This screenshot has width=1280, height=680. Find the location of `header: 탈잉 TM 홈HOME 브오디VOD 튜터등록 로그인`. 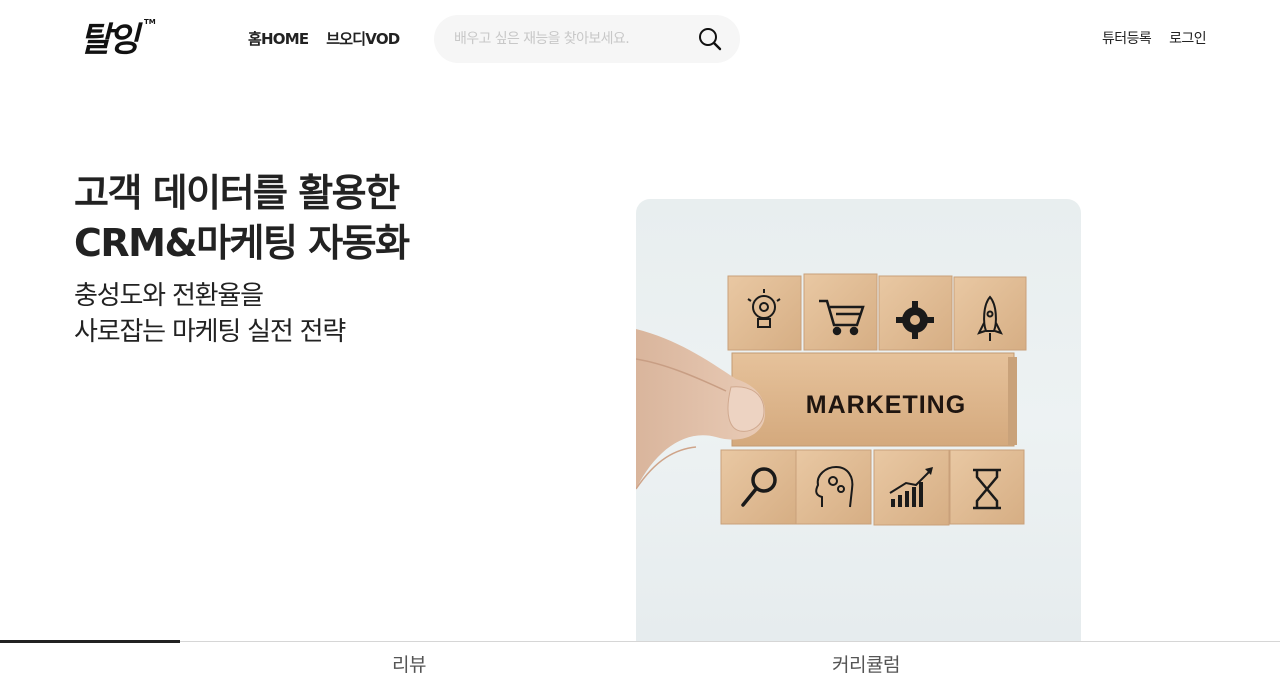

header: 탈잉 TM 홈HOME 브오디VOD 튜터등록 로그인 is located at coordinates (640, 40).